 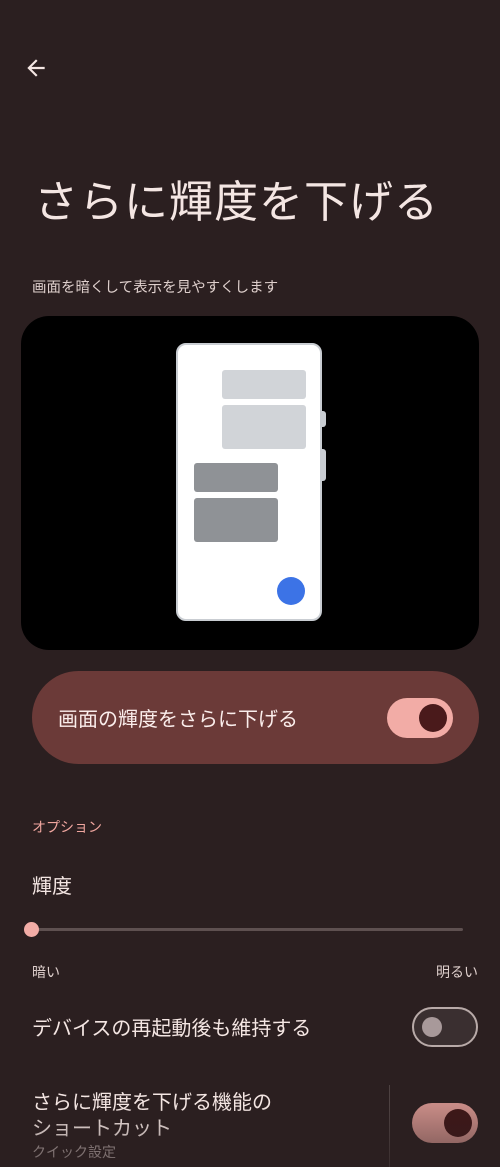 I want to click on shortcut-label-line1: さらに輝度を下げる機能の, so click(x=152, y=1100).